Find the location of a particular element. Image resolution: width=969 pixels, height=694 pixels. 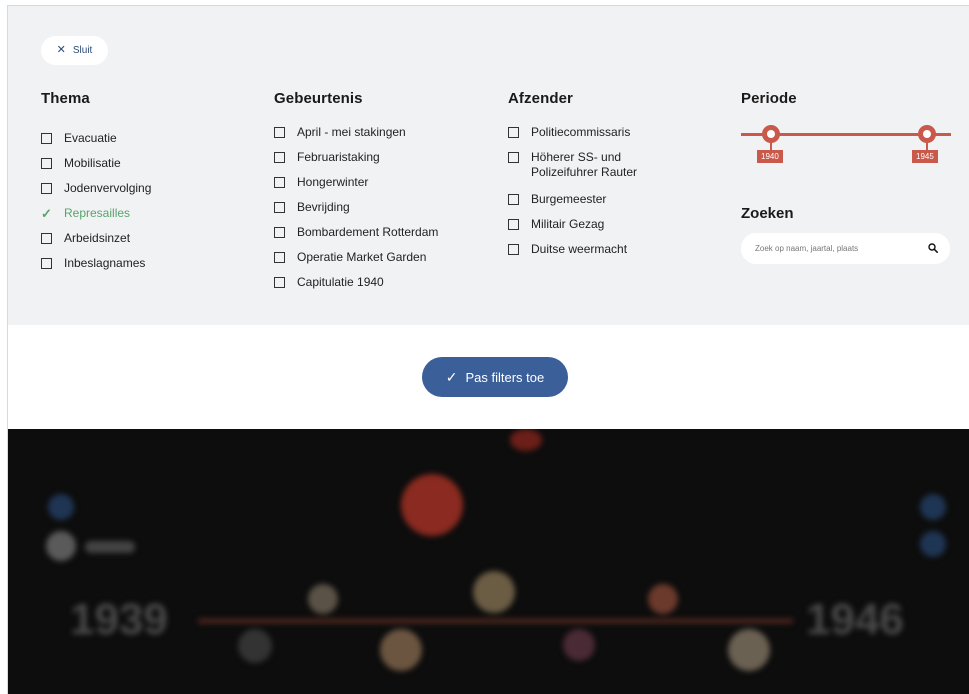

search-input is located at coordinates (831, 248).